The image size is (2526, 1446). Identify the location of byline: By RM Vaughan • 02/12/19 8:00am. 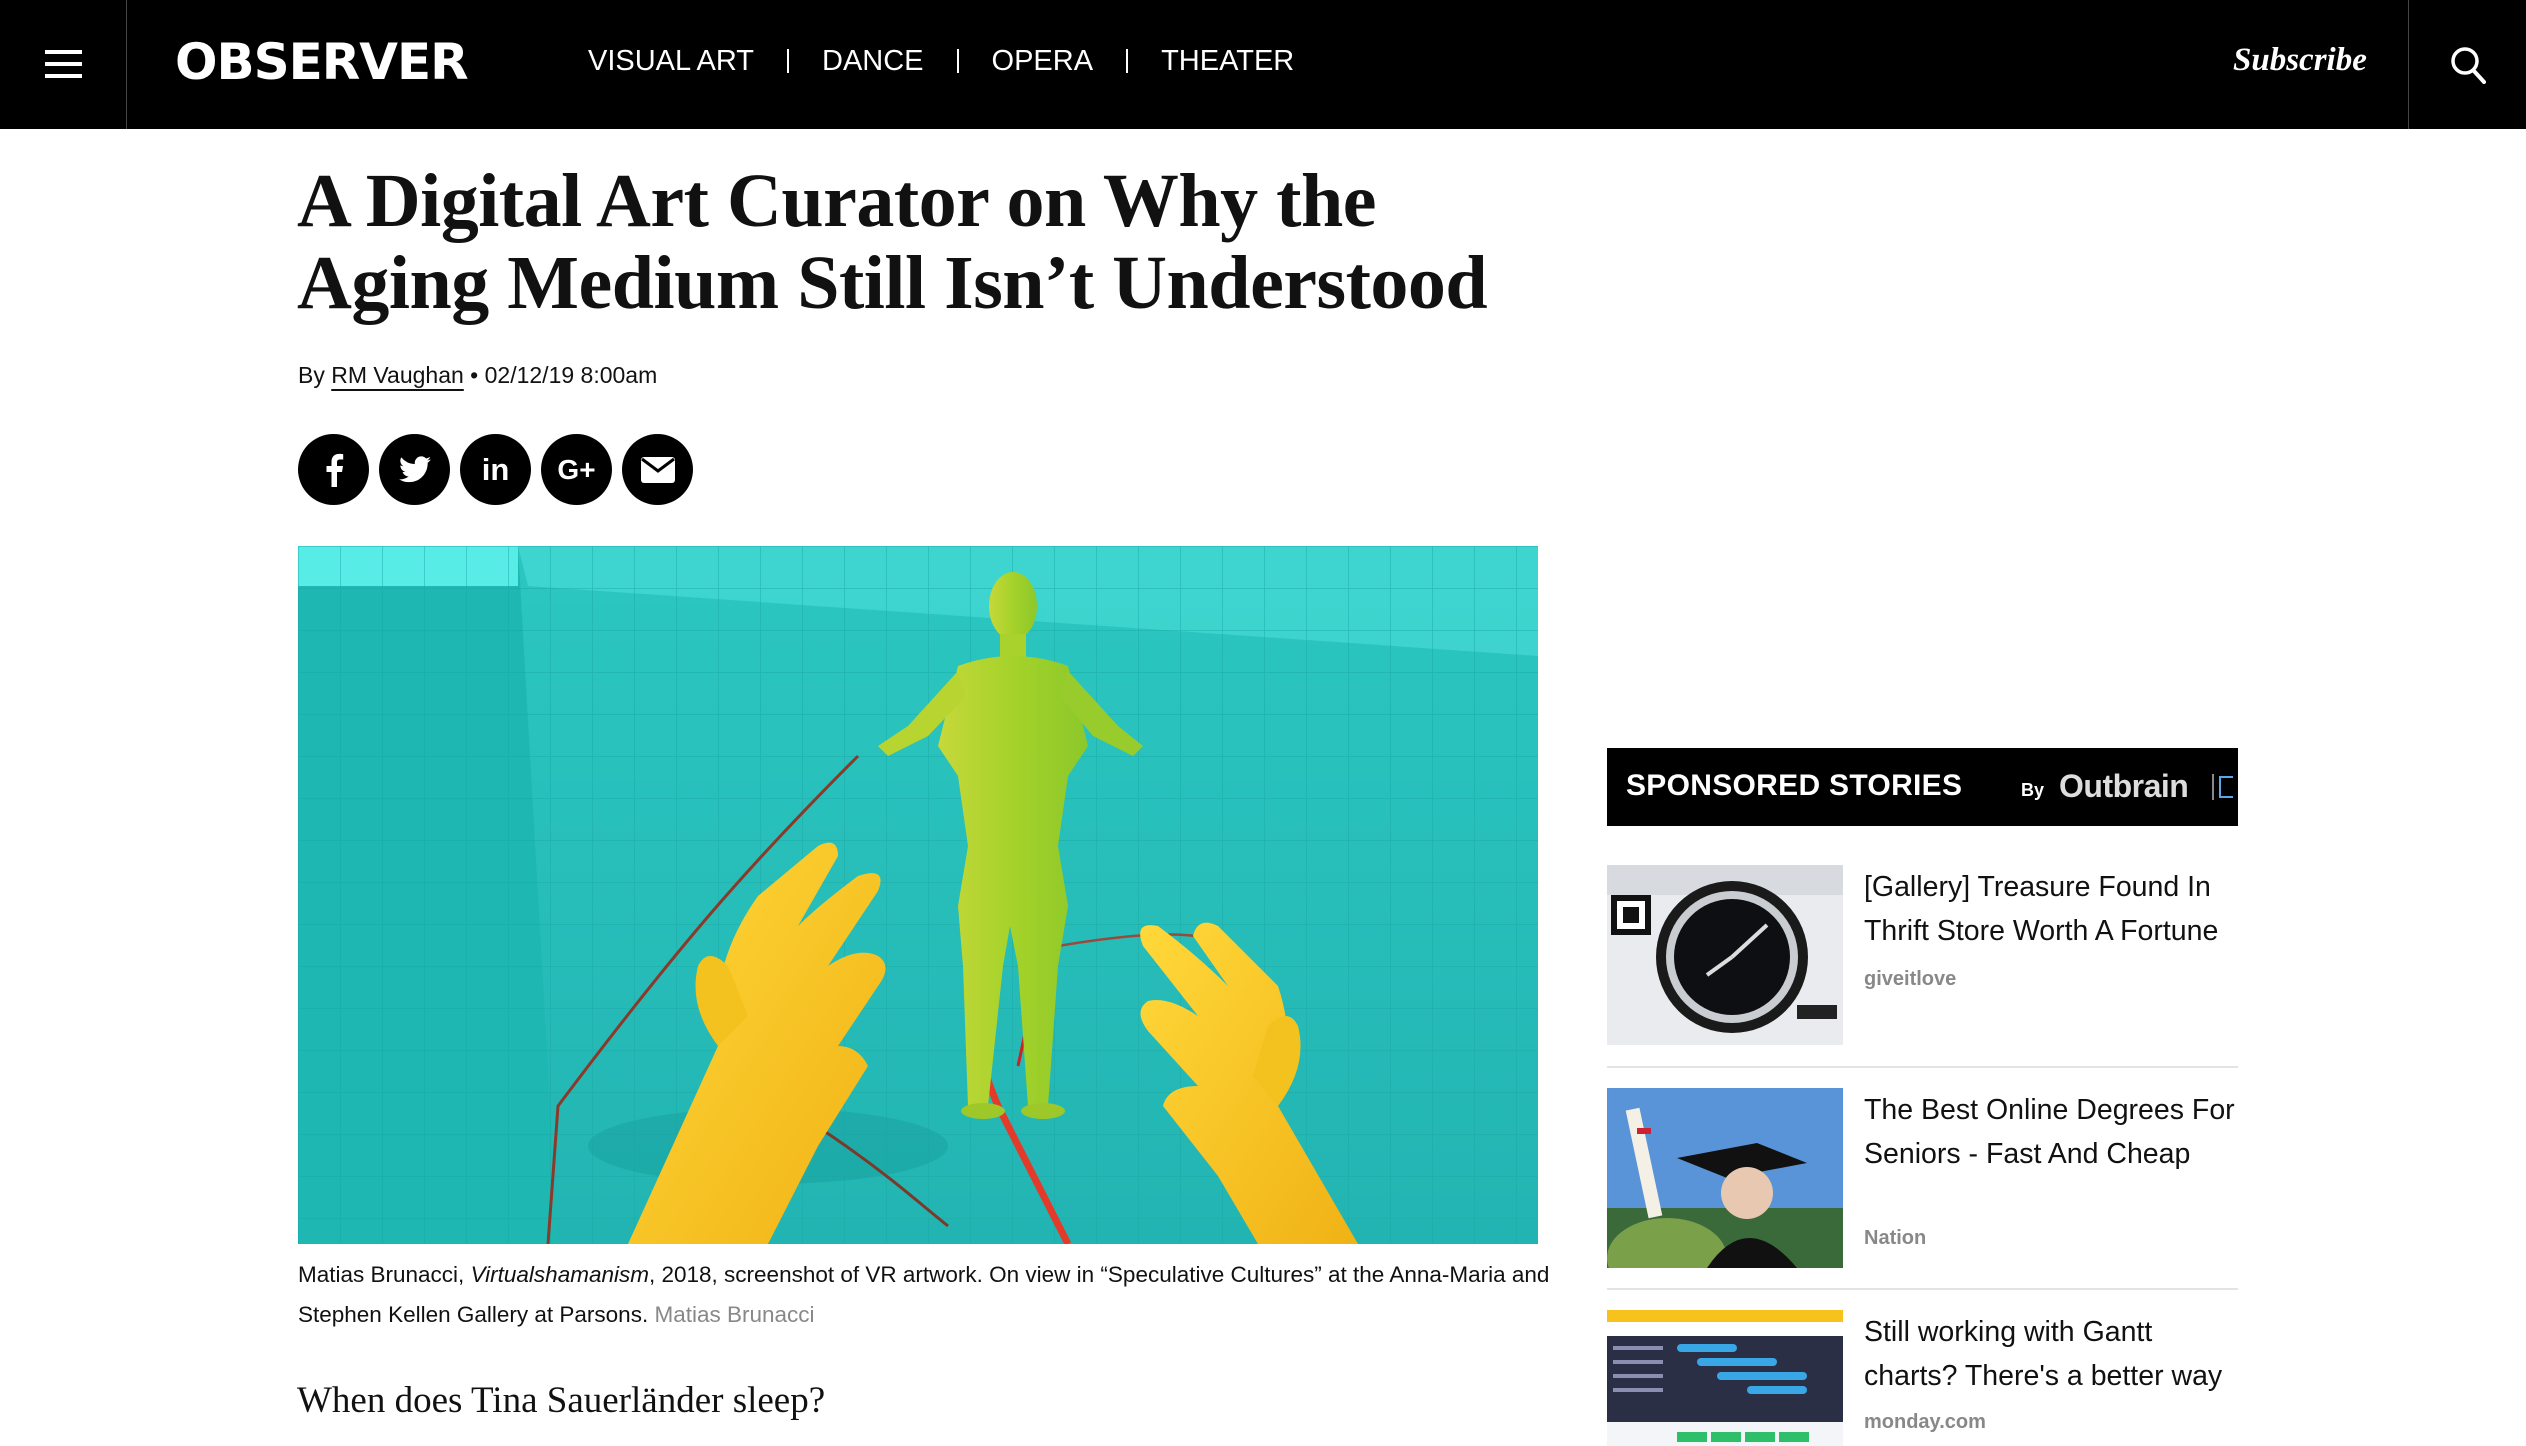
(477, 375).